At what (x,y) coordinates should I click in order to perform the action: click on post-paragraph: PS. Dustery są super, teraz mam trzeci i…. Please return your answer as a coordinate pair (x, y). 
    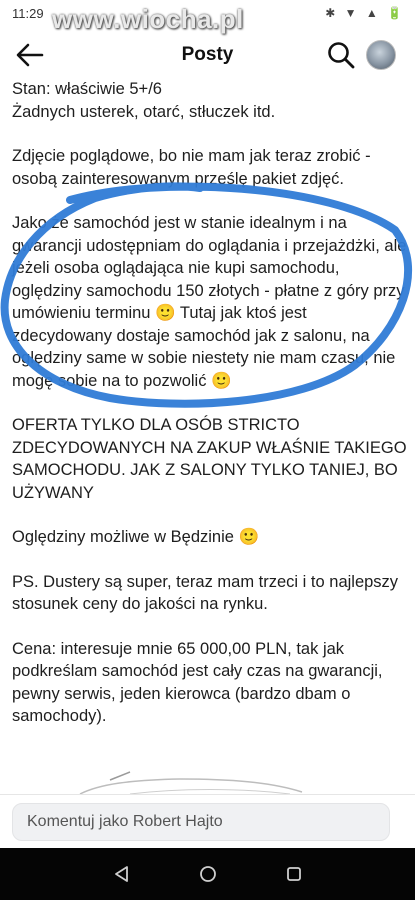
    Looking at the image, I should click on (205, 593).